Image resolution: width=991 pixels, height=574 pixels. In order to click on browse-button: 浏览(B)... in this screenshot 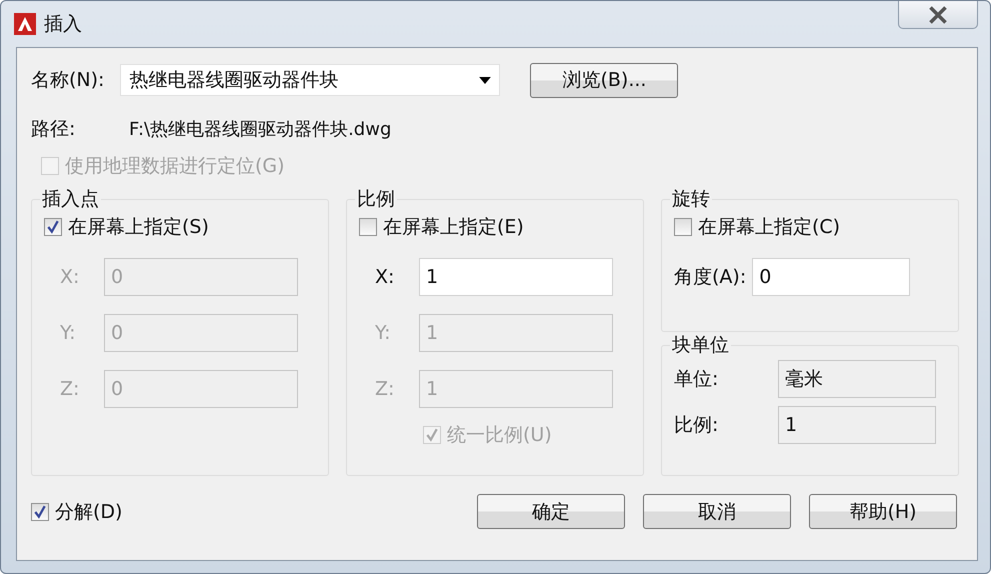, I will do `click(604, 80)`.